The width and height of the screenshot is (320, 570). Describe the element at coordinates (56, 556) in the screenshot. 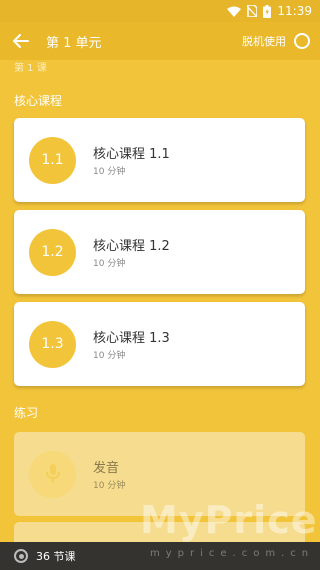

I see `lesson-count: 36 节课` at that location.